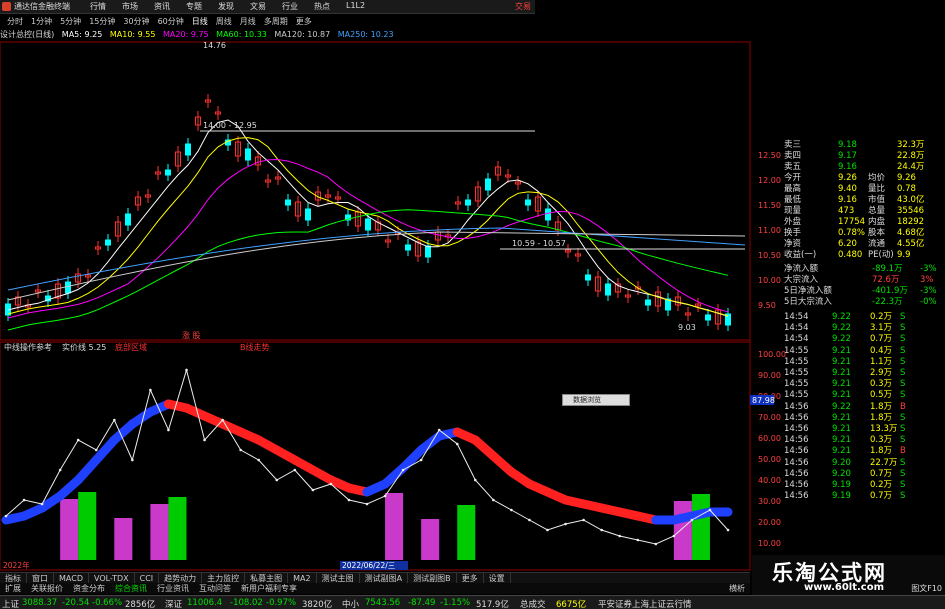 This screenshot has width=945, height=609. Describe the element at coordinates (881, 395) in the screenshot. I see `tick-volume: 0.5万` at that location.